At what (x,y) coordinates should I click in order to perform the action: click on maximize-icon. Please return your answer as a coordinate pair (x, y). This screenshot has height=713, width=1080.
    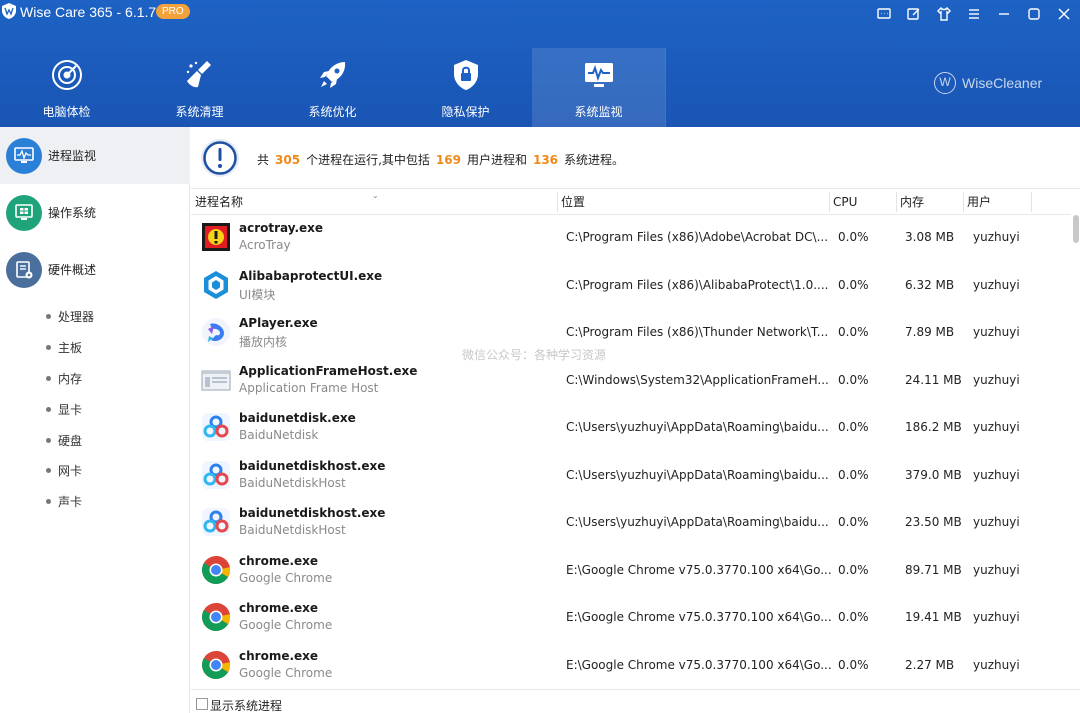
    Looking at the image, I should click on (1034, 14).